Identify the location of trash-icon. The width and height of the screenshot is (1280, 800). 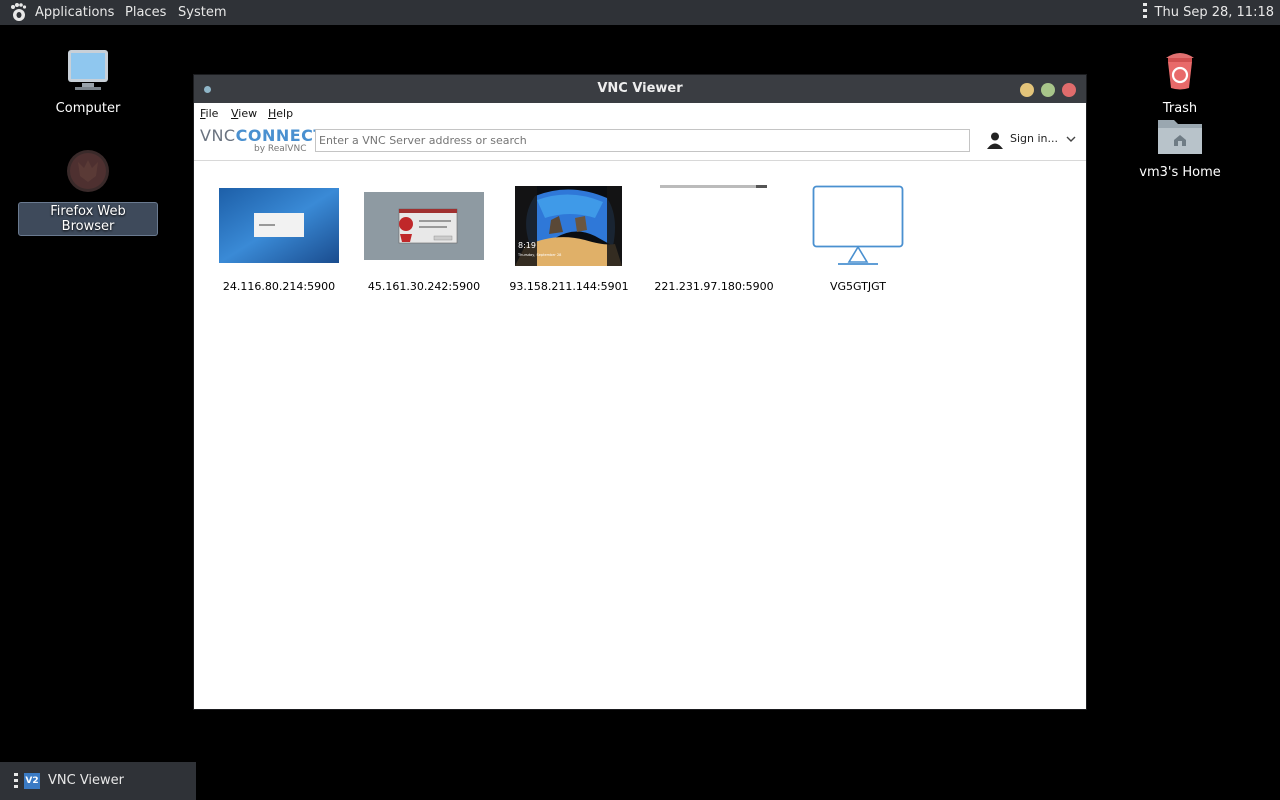
(1180, 71).